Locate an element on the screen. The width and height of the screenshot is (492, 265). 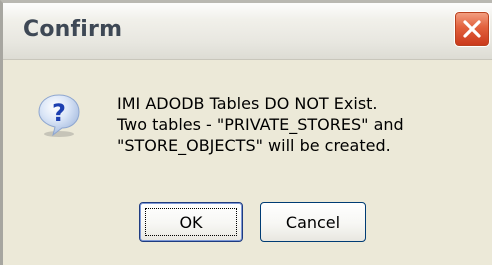
cancel-button-label: Cancel is located at coordinates (313, 222).